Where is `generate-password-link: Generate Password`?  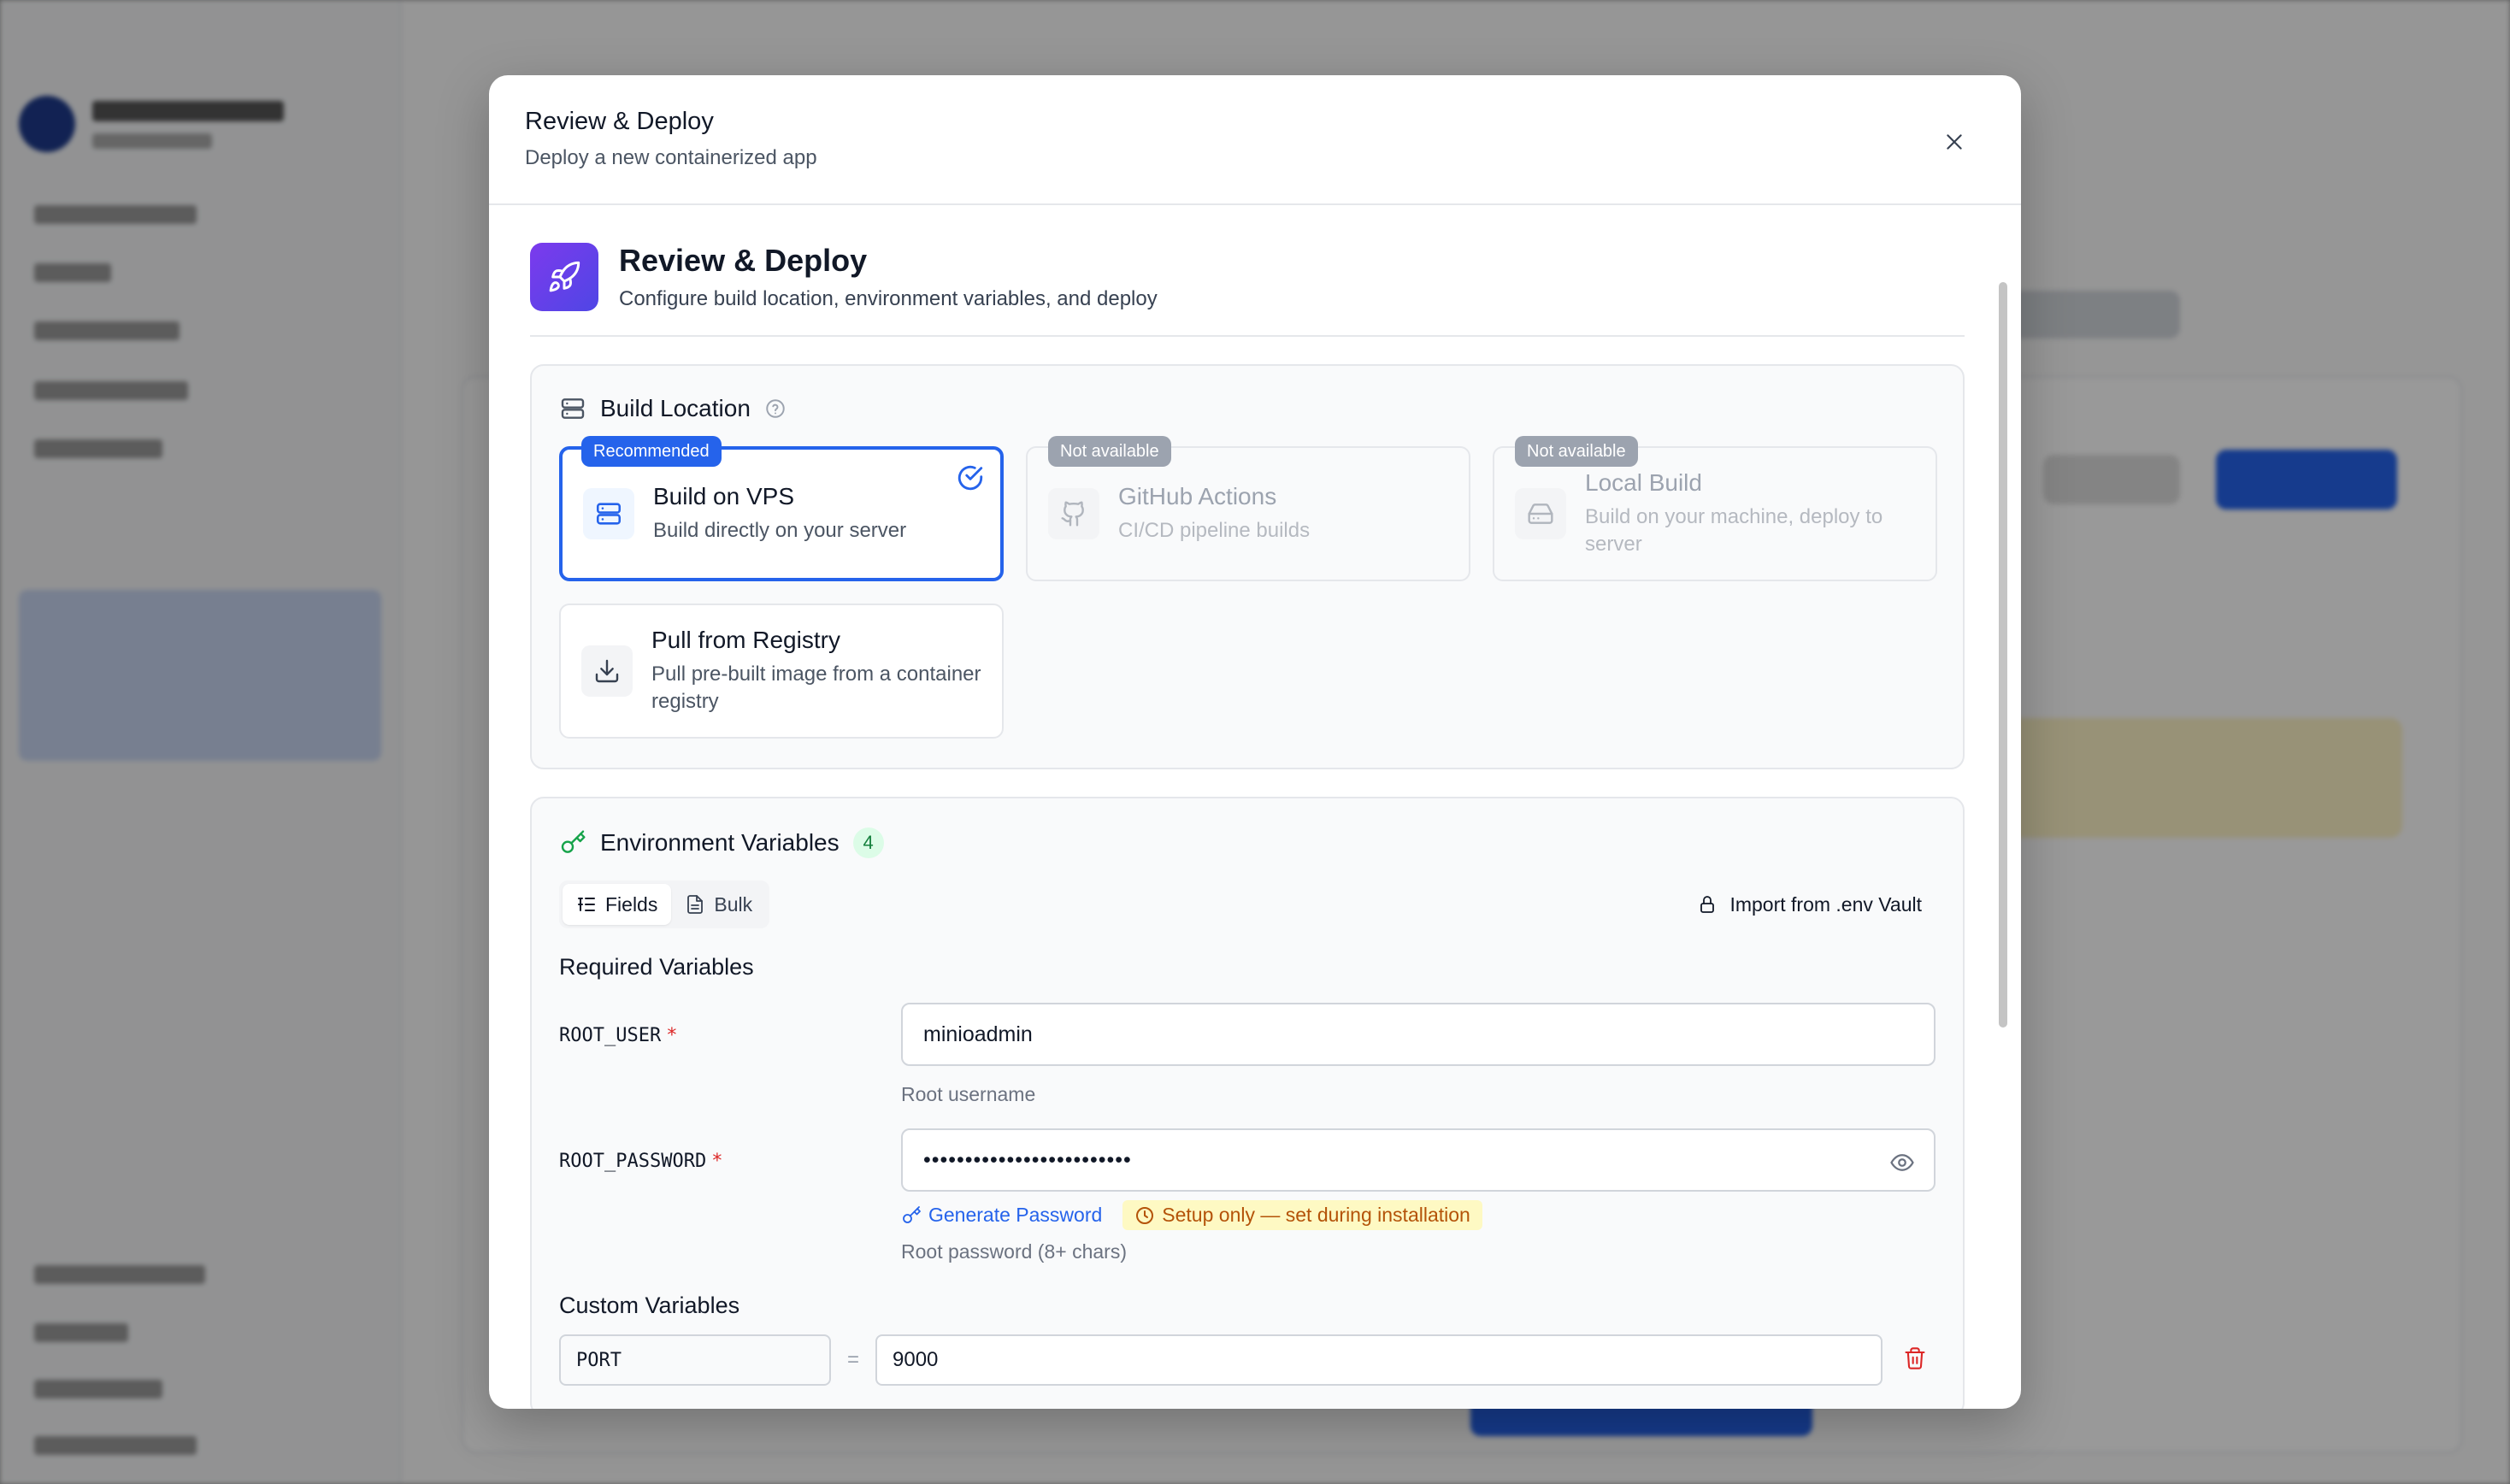
generate-password-link: Generate Password is located at coordinates (1002, 1215).